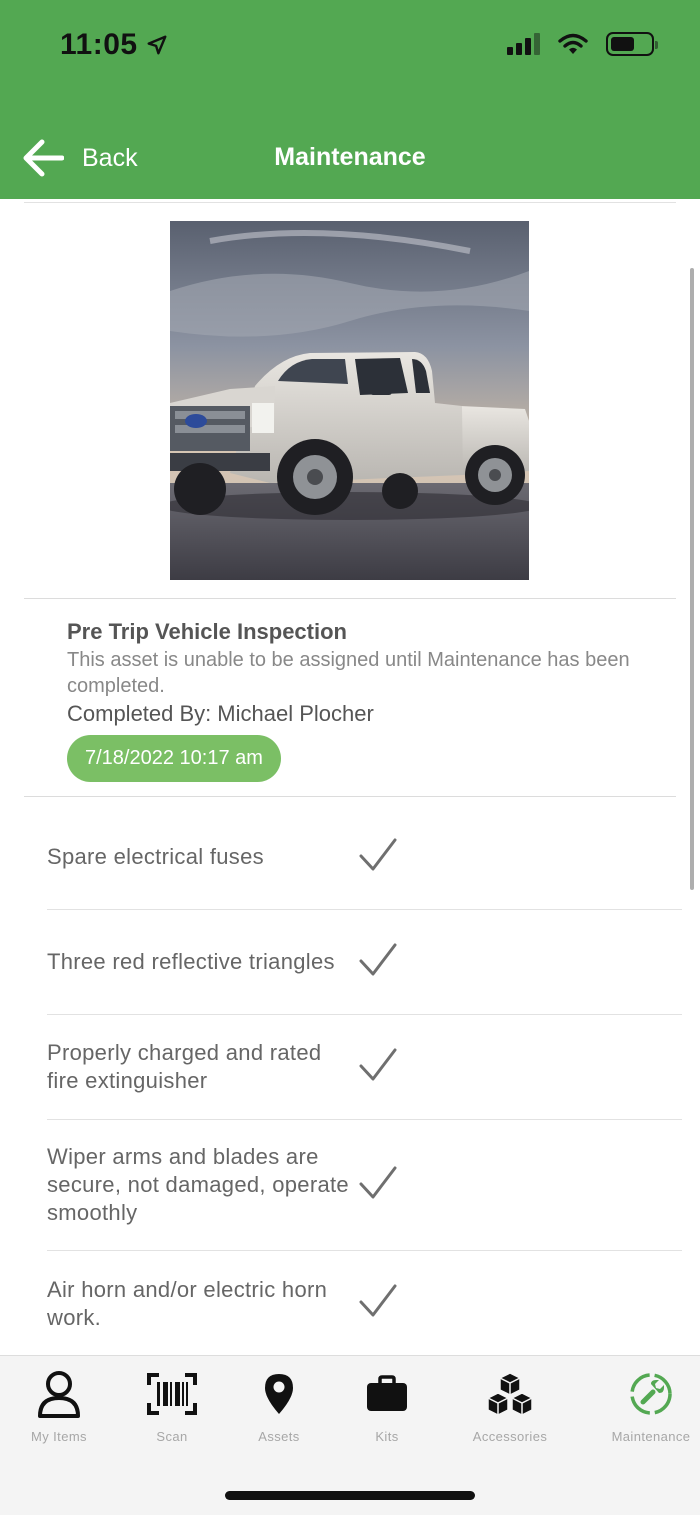 This screenshot has height=1515, width=700. I want to click on status-time: 11:05, so click(114, 45).